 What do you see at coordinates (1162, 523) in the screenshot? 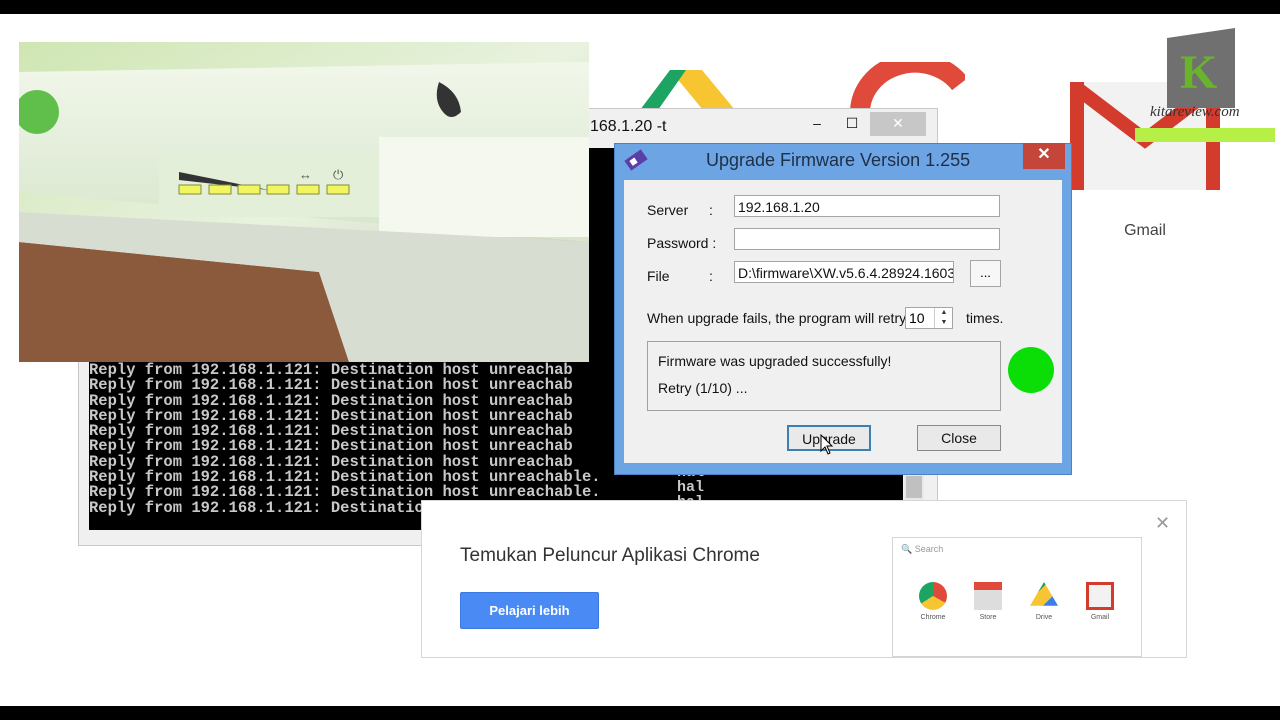
I see `promo-close-icon: ✕` at bounding box center [1162, 523].